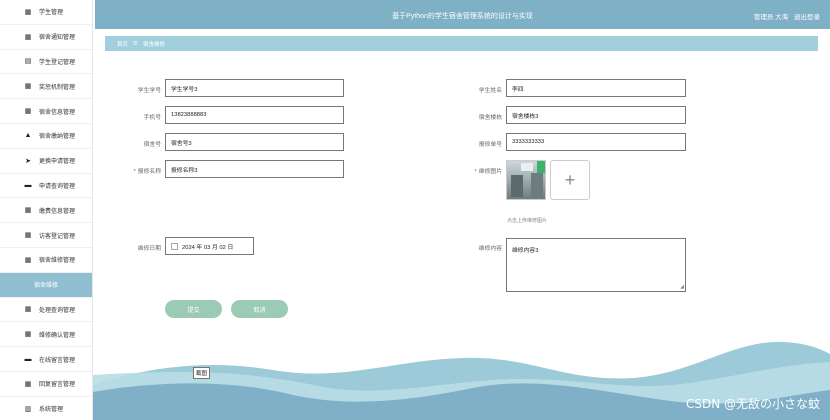 This screenshot has width=830, height=420. I want to click on sidebar-item: ▥ 系统管理, so click(46, 408).